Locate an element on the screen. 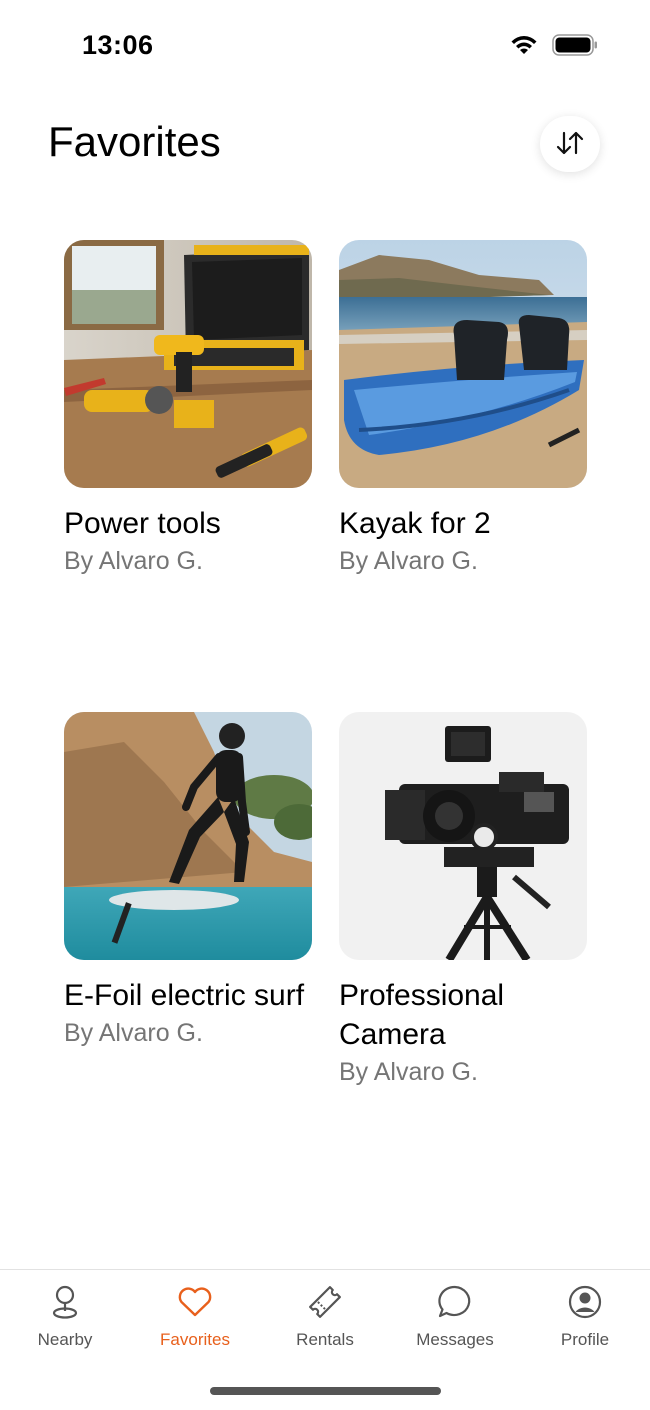 The height and width of the screenshot is (1410, 650). favorite-card-kayak: Kayak for 2 By Alvaro G. is located at coordinates (463, 408).